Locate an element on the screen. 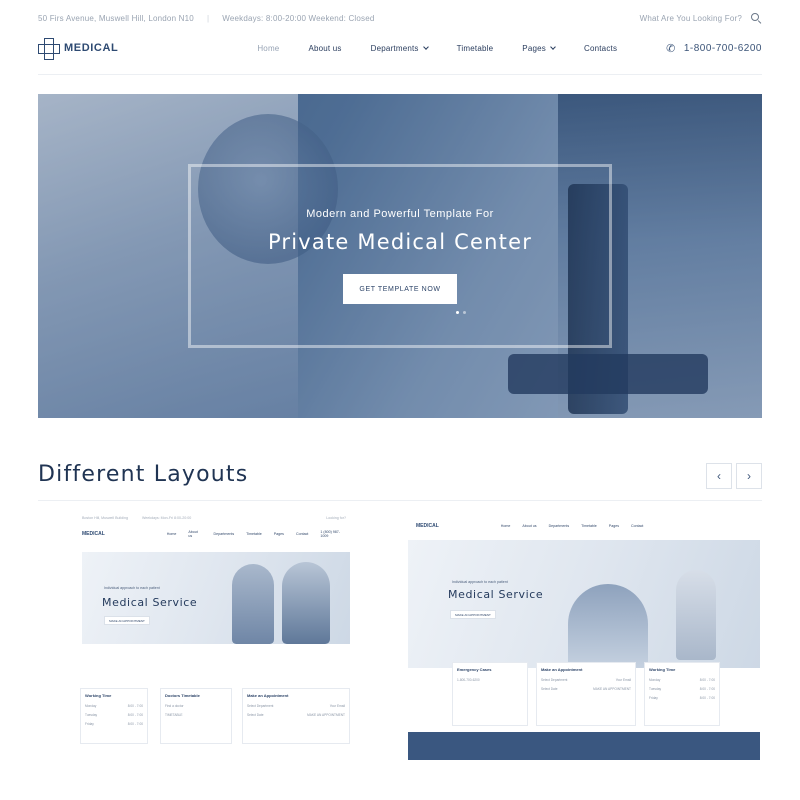 Image resolution: width=800 pixels, height=800 pixels. card-row: Find a doctor is located at coordinates (196, 706).